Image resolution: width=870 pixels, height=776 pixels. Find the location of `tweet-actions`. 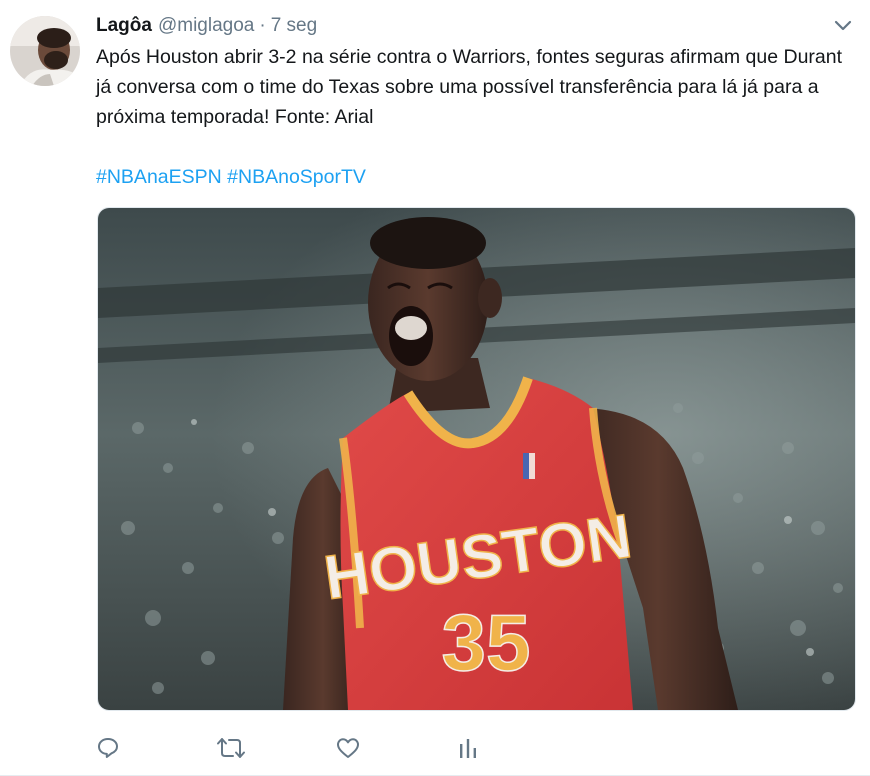

tweet-actions is located at coordinates (336, 748).